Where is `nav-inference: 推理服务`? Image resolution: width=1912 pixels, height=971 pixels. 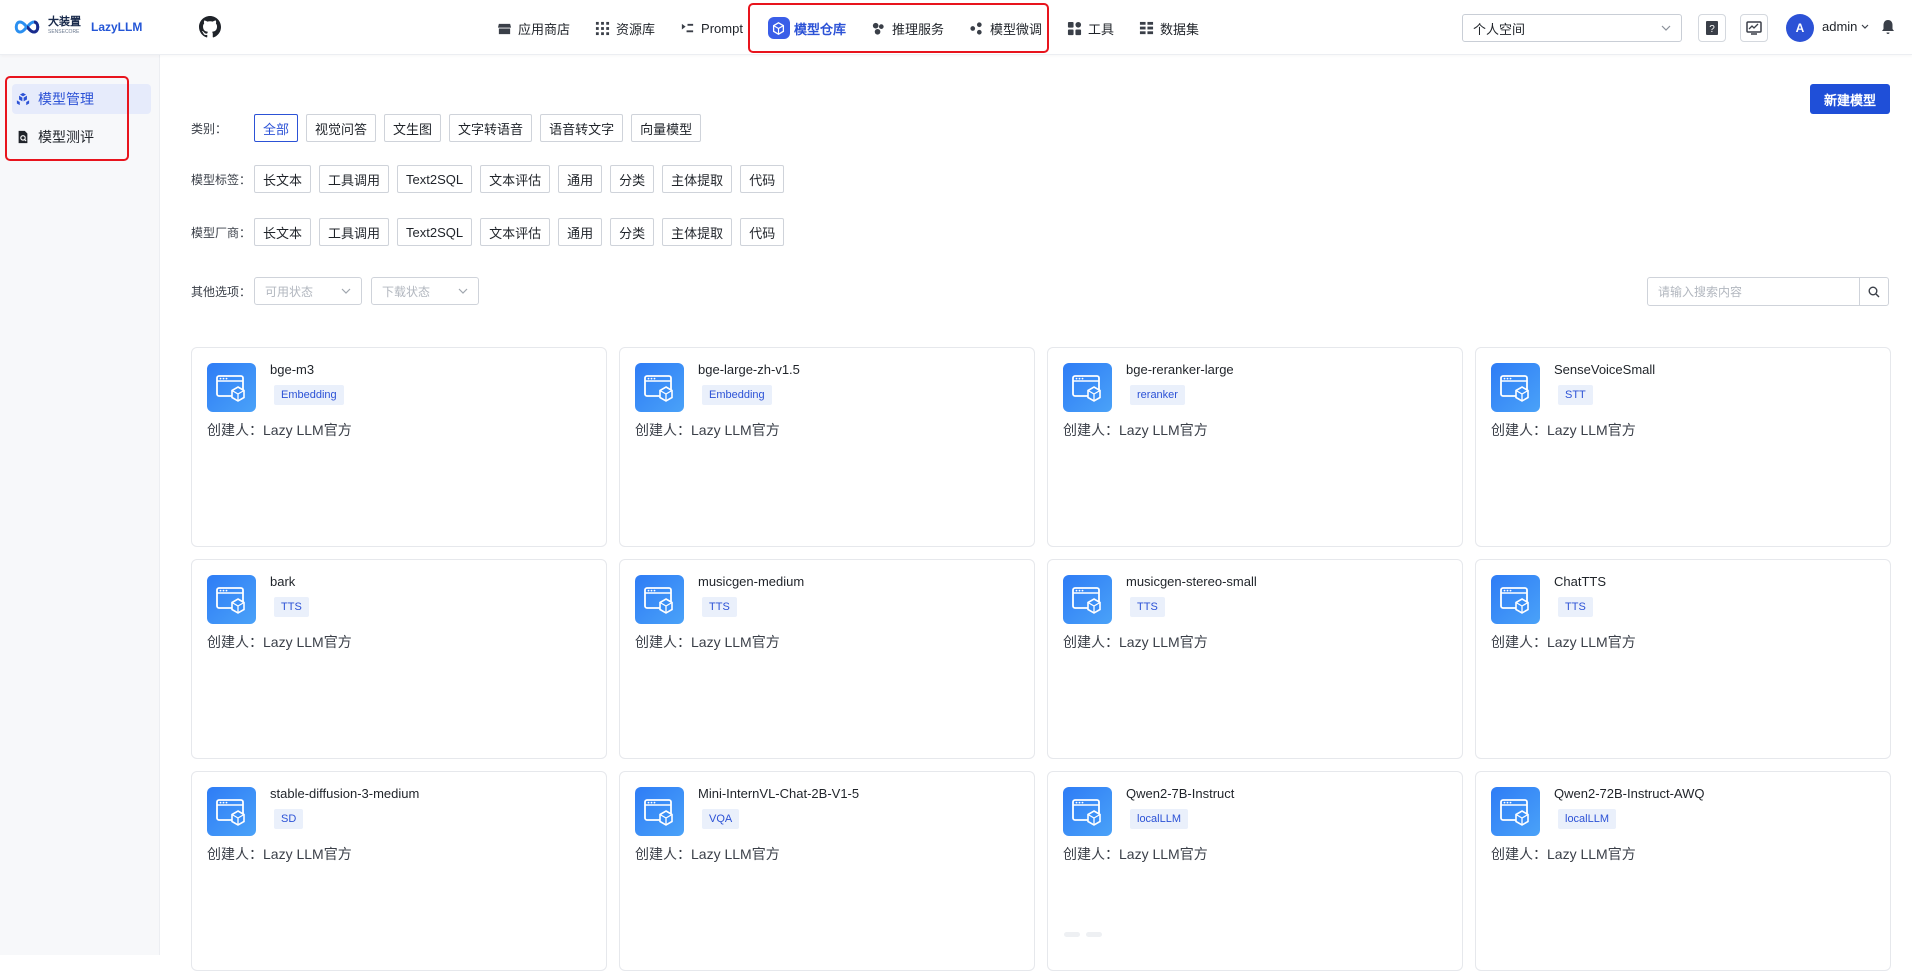
nav-inference: 推理服务 is located at coordinates (907, 28).